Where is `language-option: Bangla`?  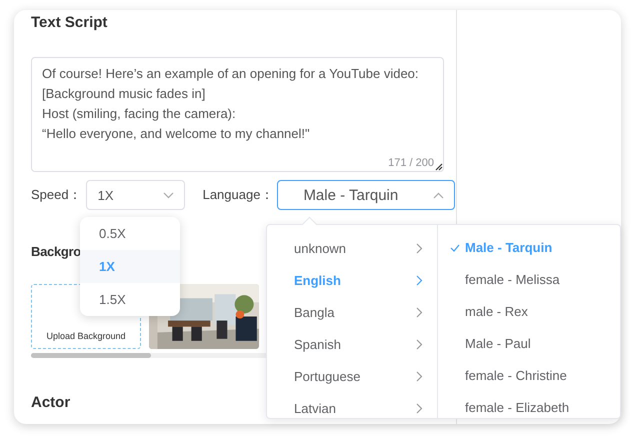
language-option: Bangla is located at coordinates (352, 312).